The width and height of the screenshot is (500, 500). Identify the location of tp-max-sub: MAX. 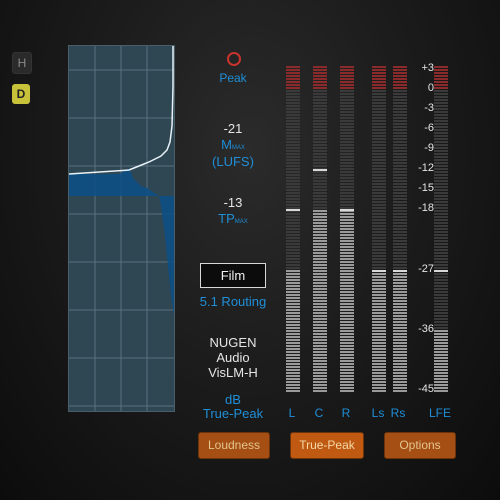
(241, 222).